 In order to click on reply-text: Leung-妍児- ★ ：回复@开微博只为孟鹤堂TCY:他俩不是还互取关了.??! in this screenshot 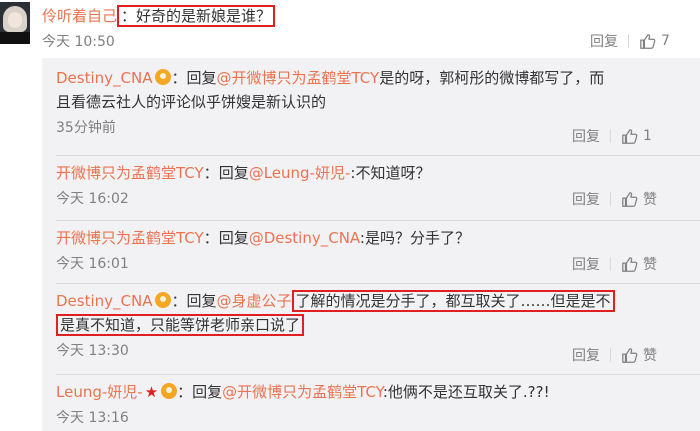, I will do `click(376, 392)`.